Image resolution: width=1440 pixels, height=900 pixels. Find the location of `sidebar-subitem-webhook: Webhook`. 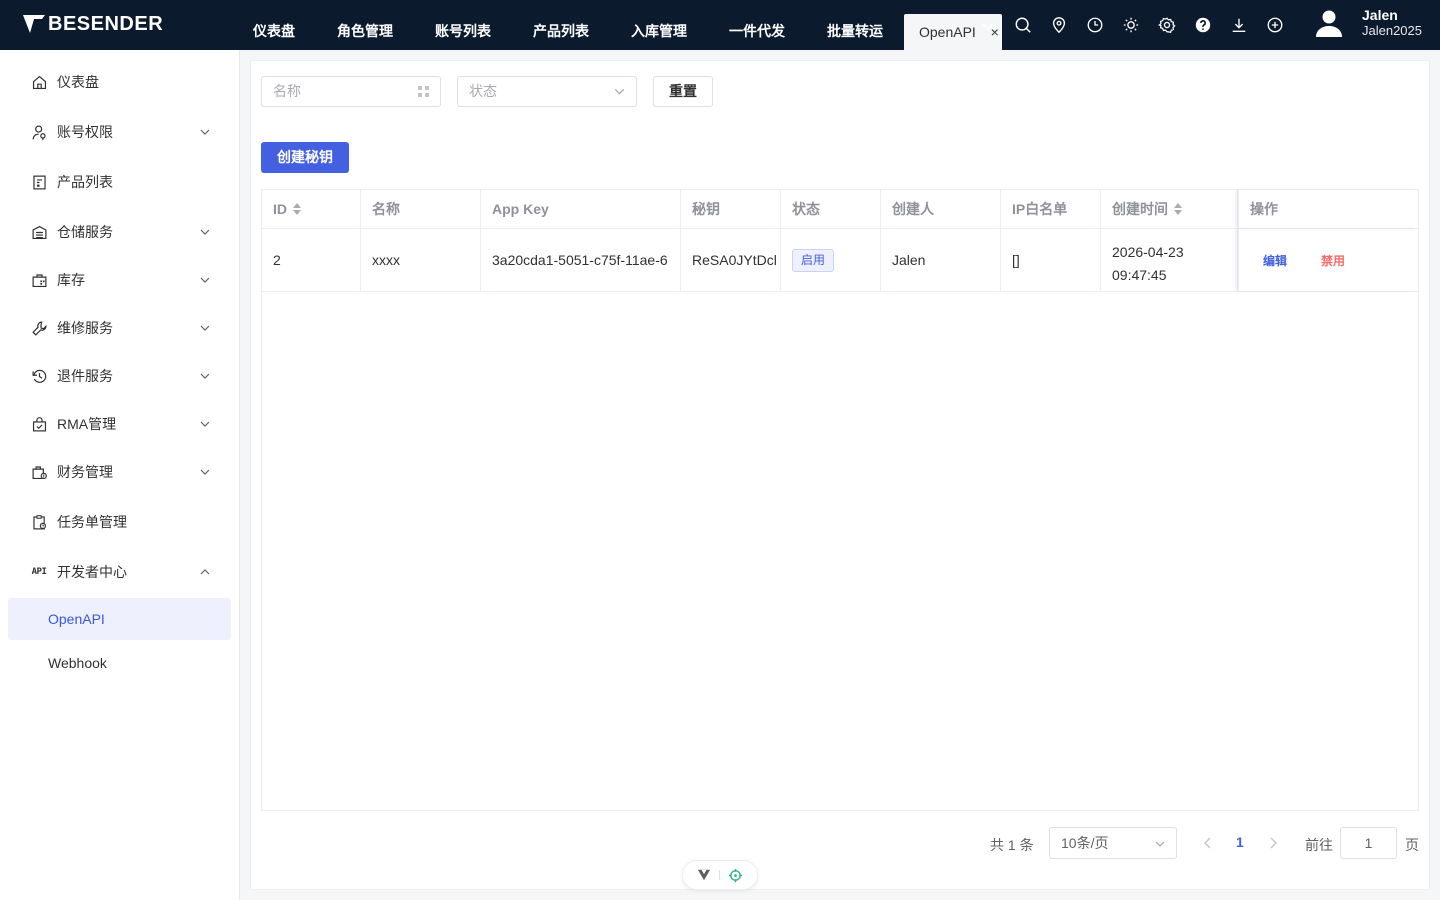

sidebar-subitem-webhook: Webhook is located at coordinates (119, 663).